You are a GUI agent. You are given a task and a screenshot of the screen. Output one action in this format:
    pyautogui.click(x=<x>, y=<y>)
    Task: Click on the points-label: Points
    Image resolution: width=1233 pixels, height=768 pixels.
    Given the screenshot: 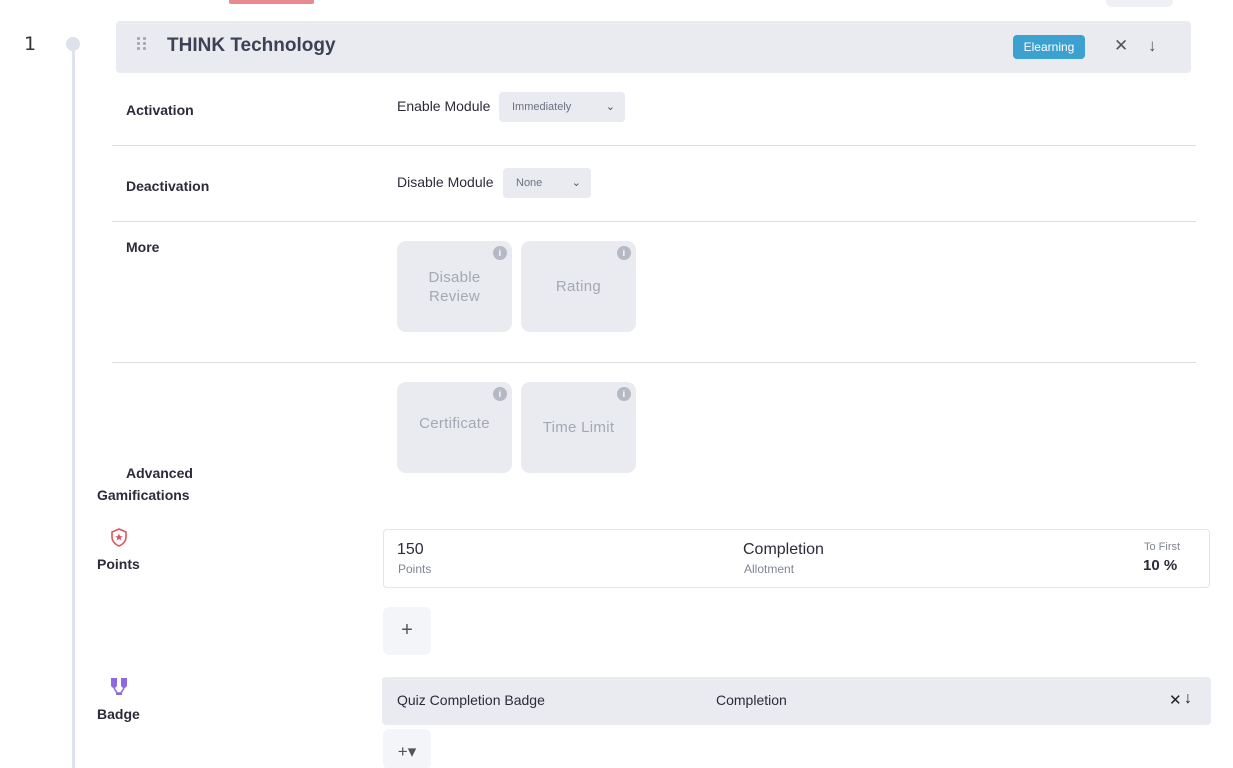 What is the action you would take?
    pyautogui.click(x=118, y=564)
    